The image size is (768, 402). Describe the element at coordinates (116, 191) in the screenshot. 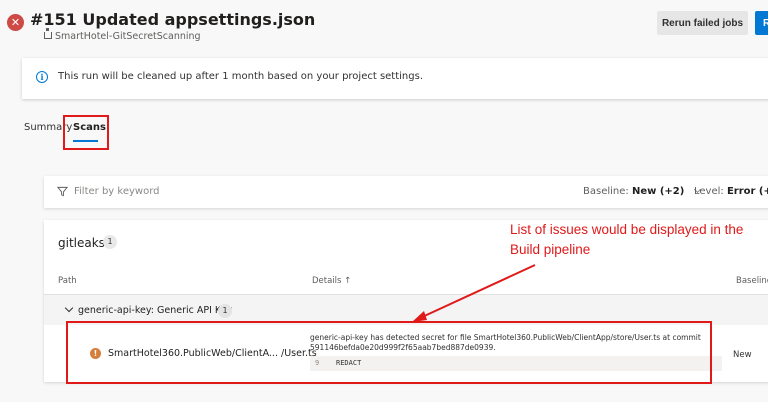

I see `filter-keyword-input: Filter by keyword` at that location.